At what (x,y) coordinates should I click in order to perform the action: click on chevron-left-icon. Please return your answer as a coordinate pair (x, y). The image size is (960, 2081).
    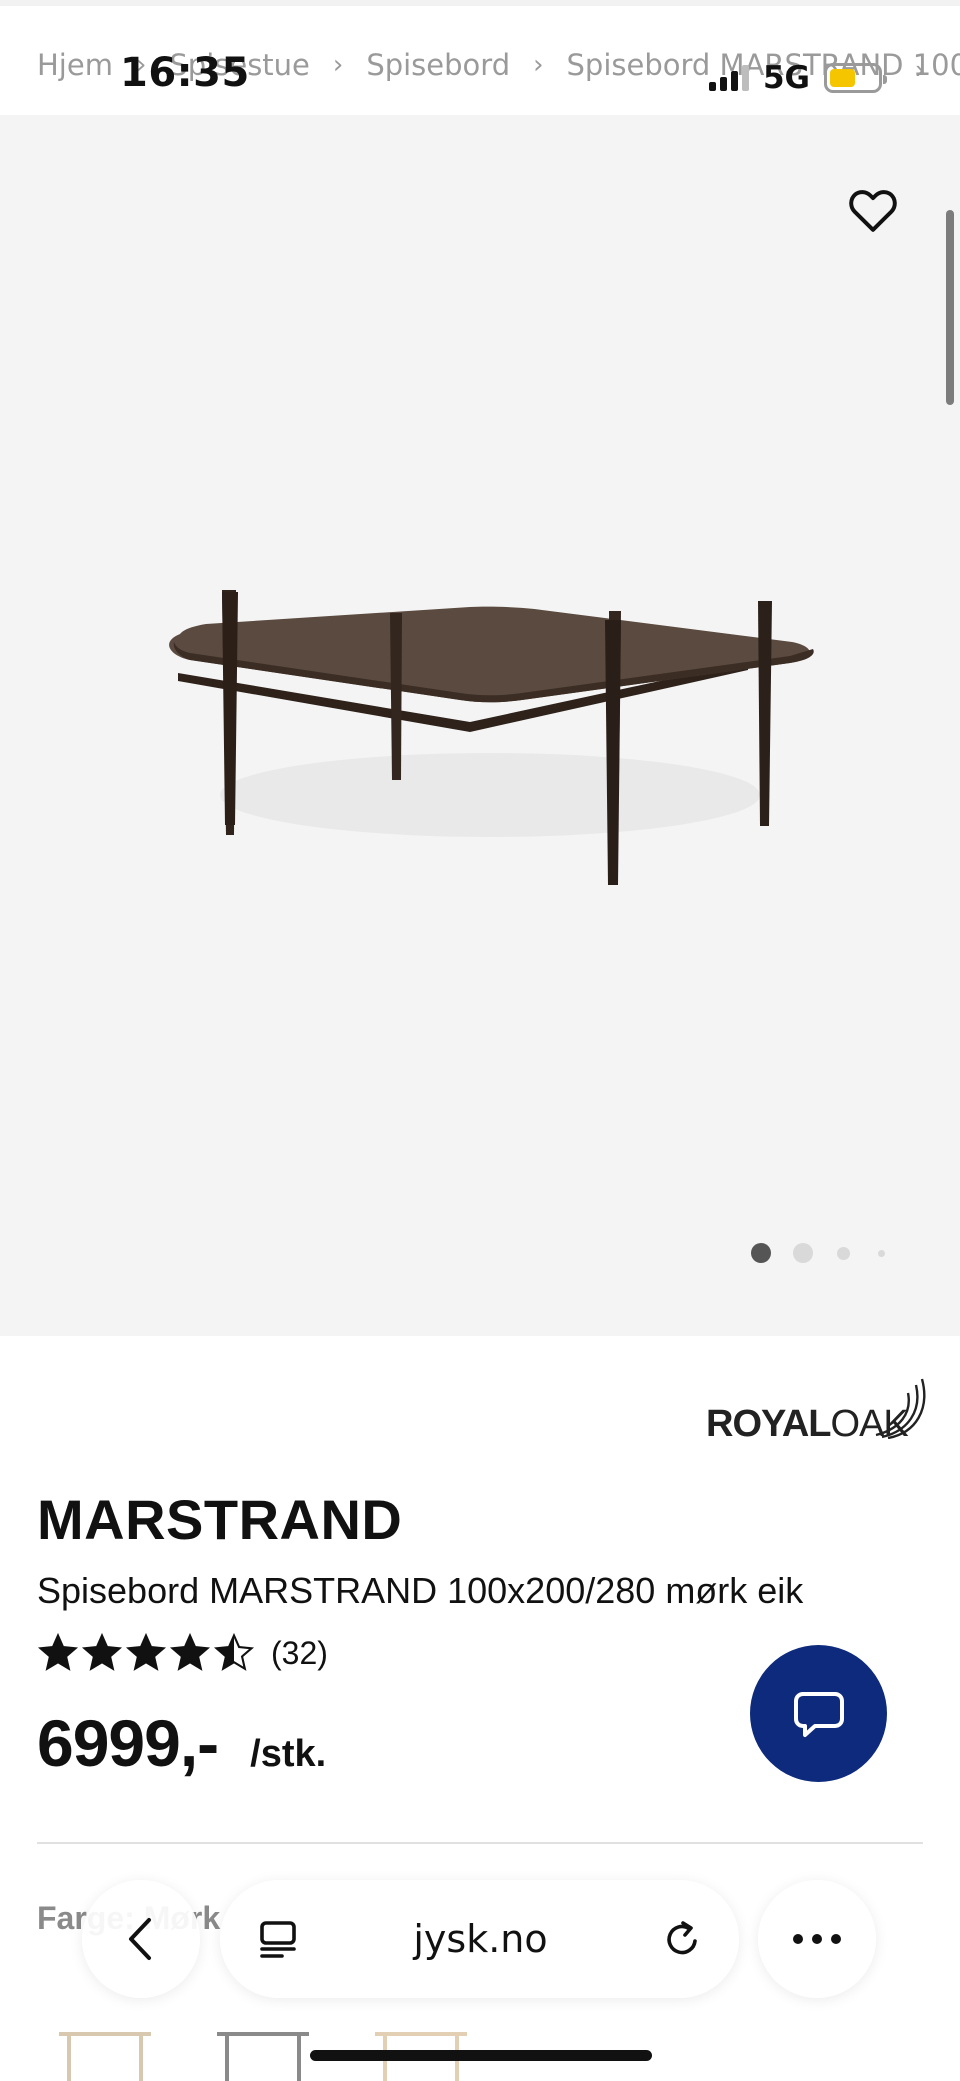
    Looking at the image, I should click on (140, 1939).